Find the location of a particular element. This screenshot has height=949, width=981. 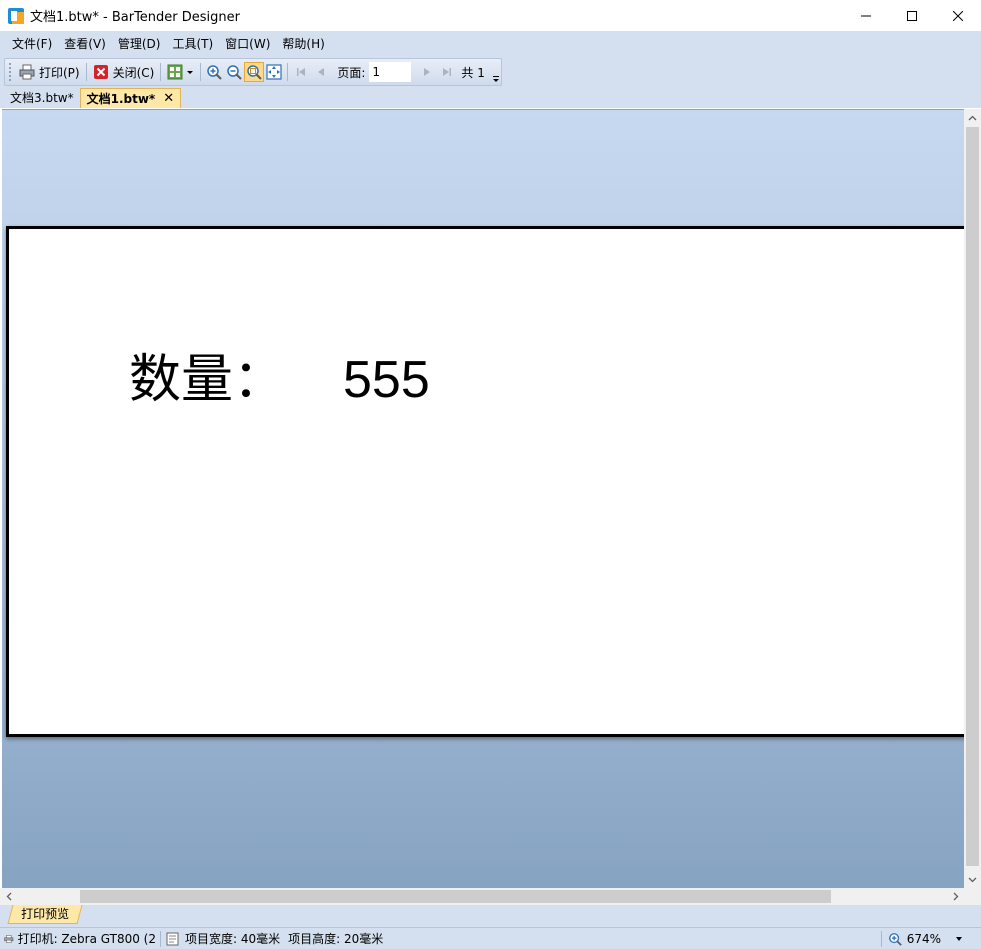

zoom-out-button is located at coordinates (234, 72).